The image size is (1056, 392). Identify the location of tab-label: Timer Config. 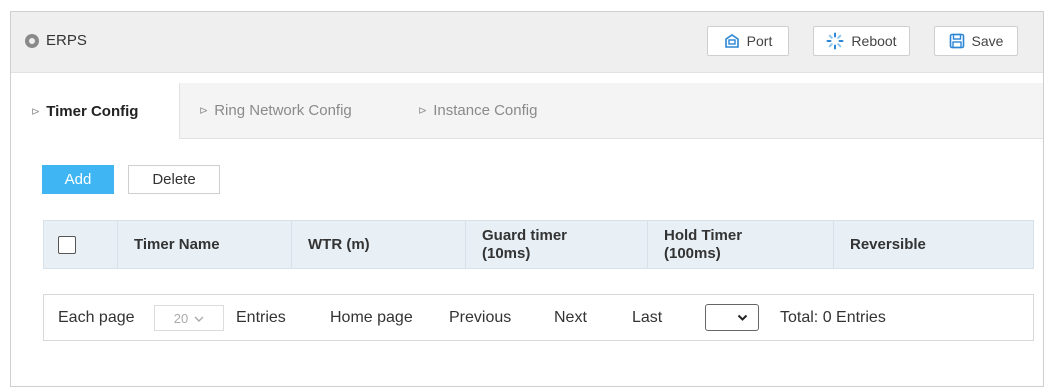
(92, 111).